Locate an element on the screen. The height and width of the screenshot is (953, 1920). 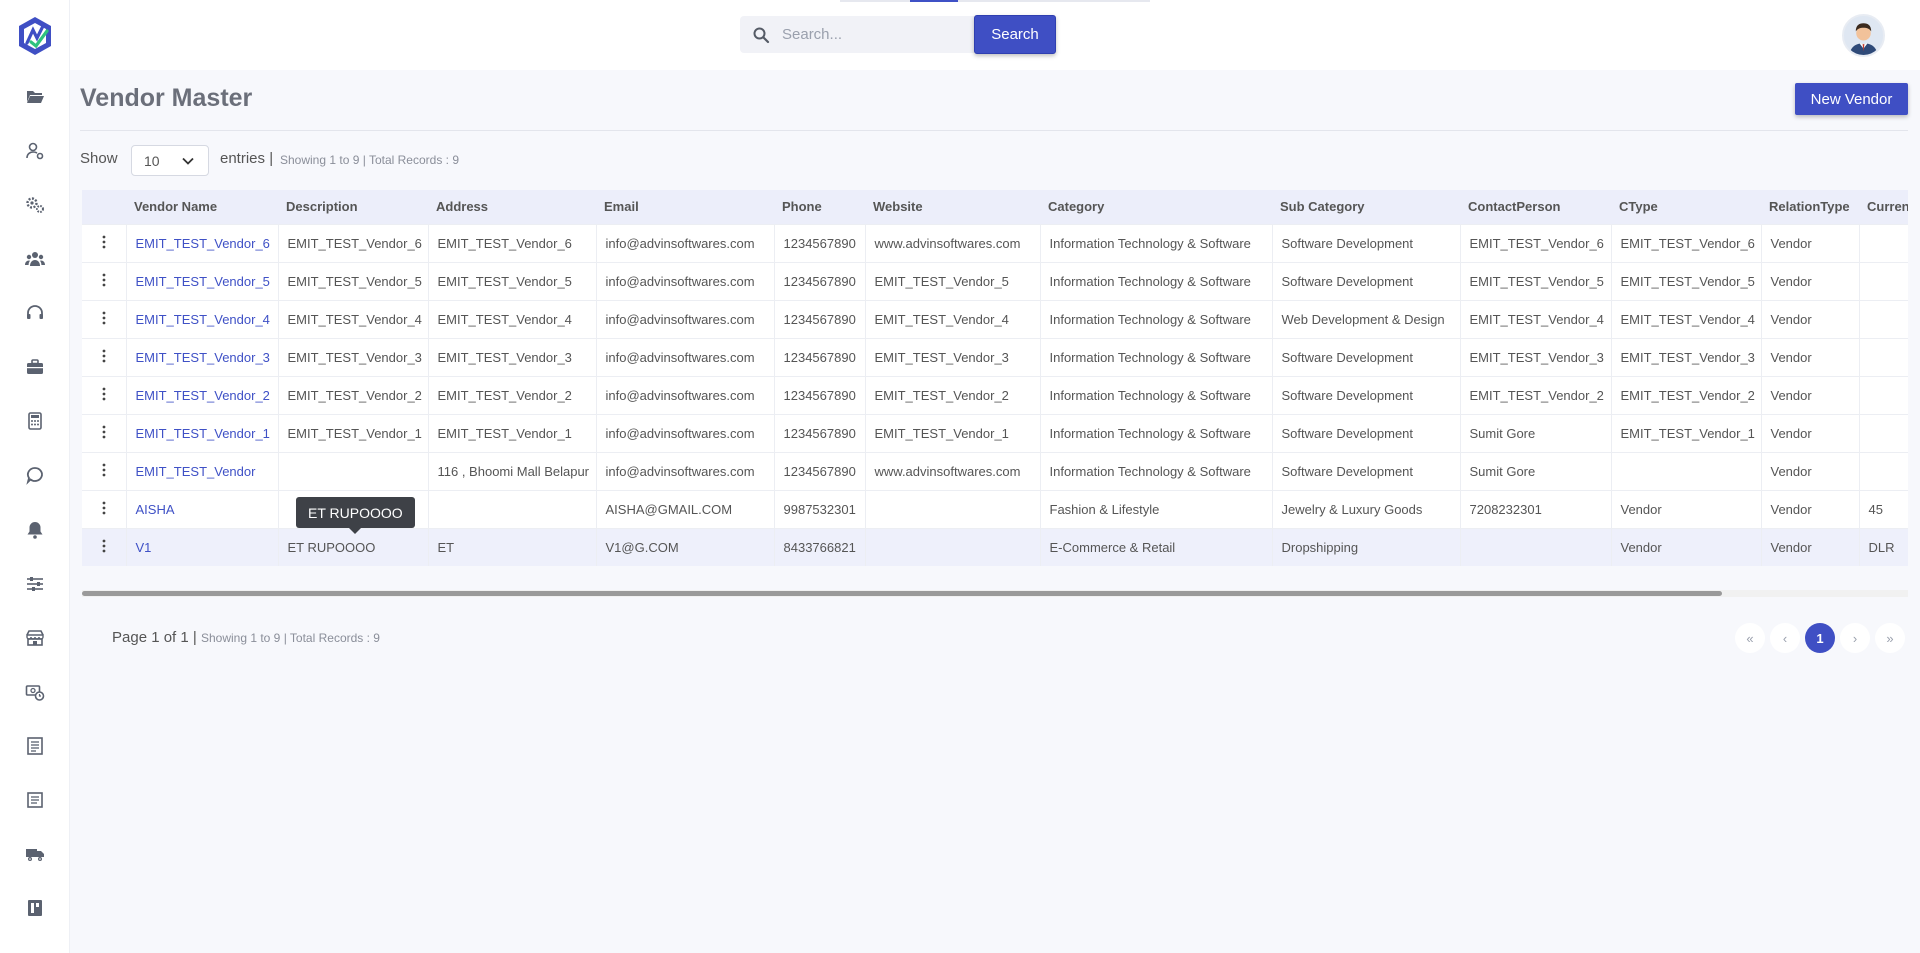
cell-vendor-name: EMIT_TEST_Vendor_1 is located at coordinates (202, 433).